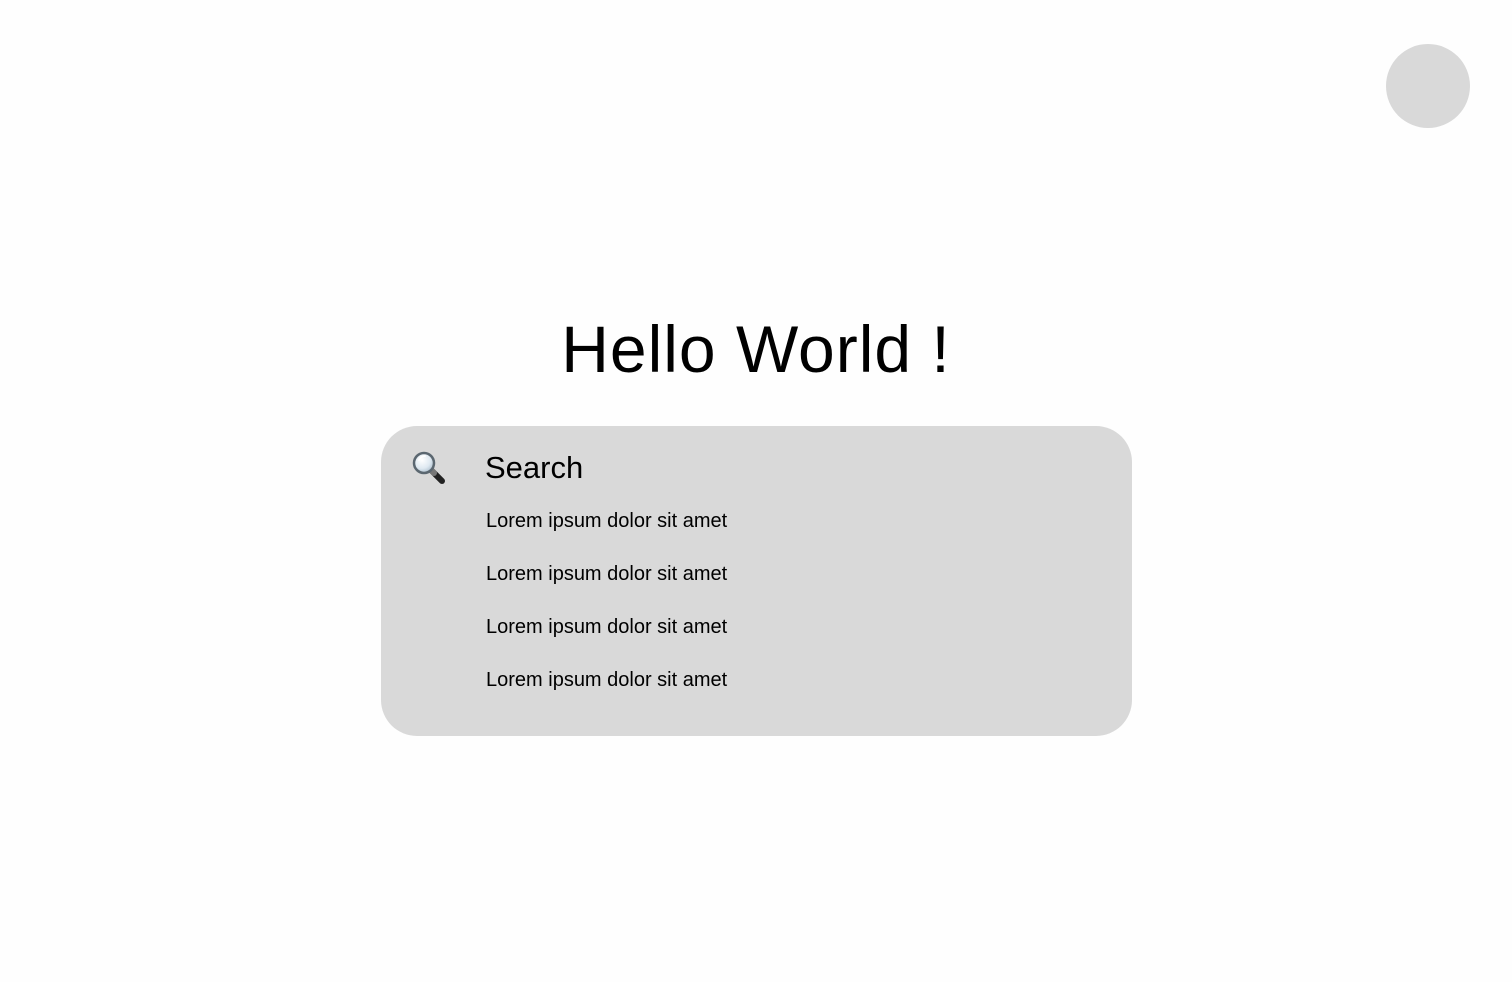 This screenshot has height=982, width=1512. I want to click on search-icon, so click(429, 468).